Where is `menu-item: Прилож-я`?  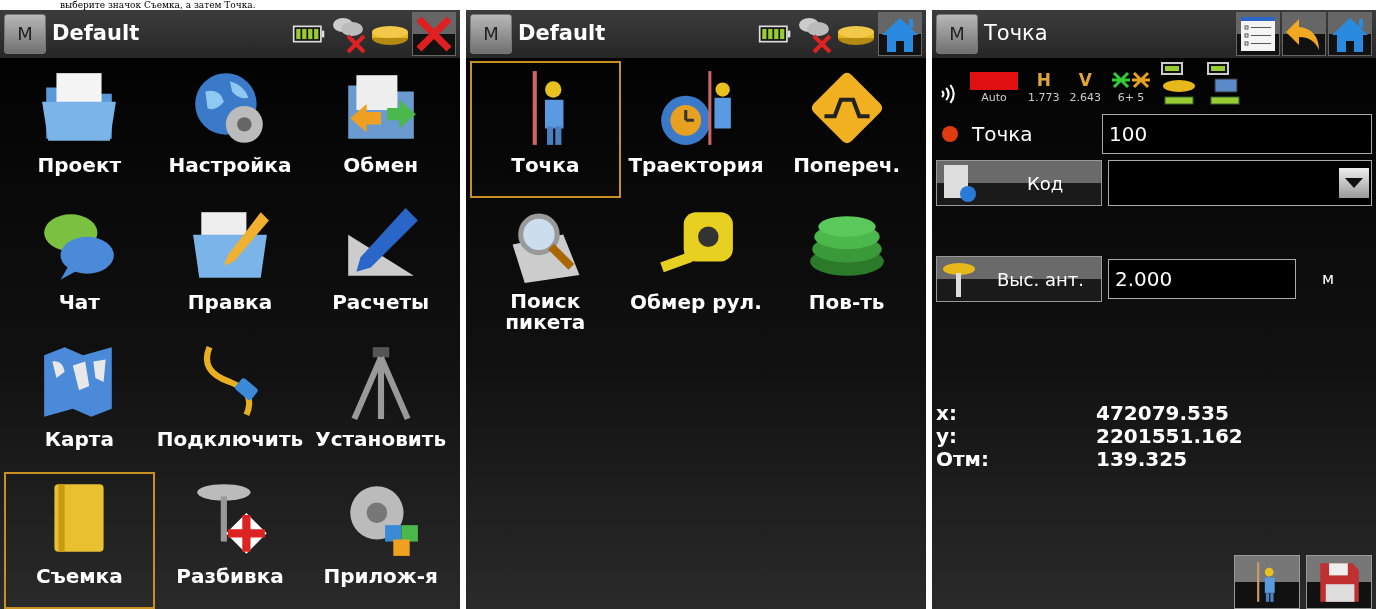 menu-item: Прилож-я is located at coordinates (380, 540).